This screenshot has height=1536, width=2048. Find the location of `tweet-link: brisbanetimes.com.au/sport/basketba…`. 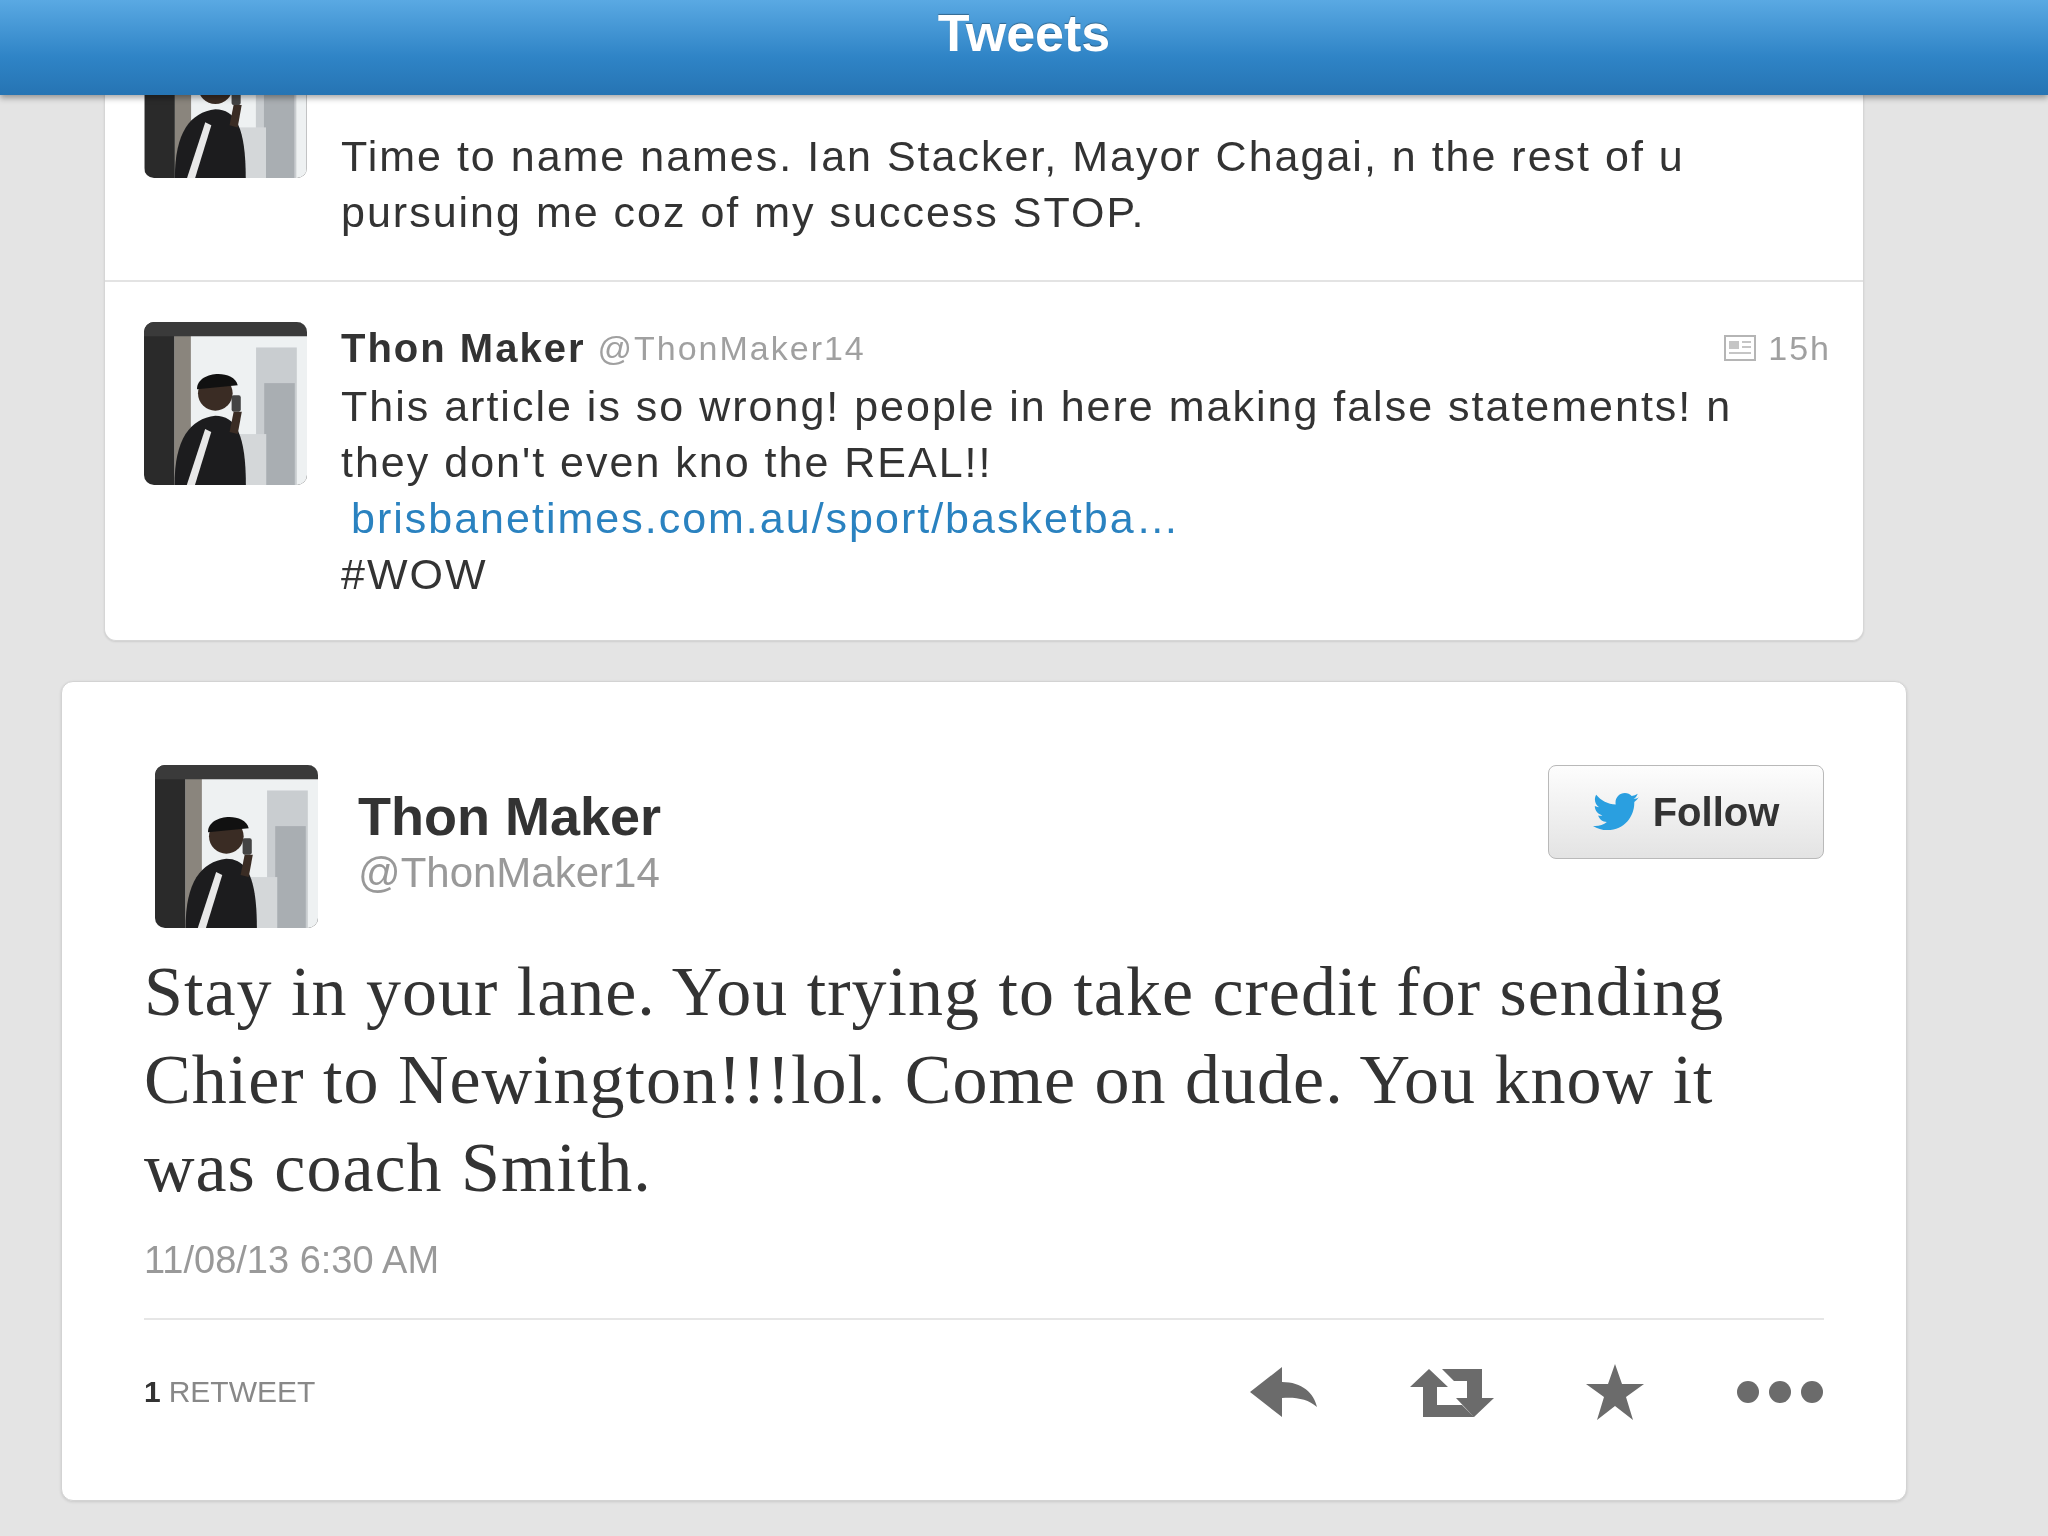

tweet-link: brisbanetimes.com.au/sport/basketba… is located at coordinates (761, 518).